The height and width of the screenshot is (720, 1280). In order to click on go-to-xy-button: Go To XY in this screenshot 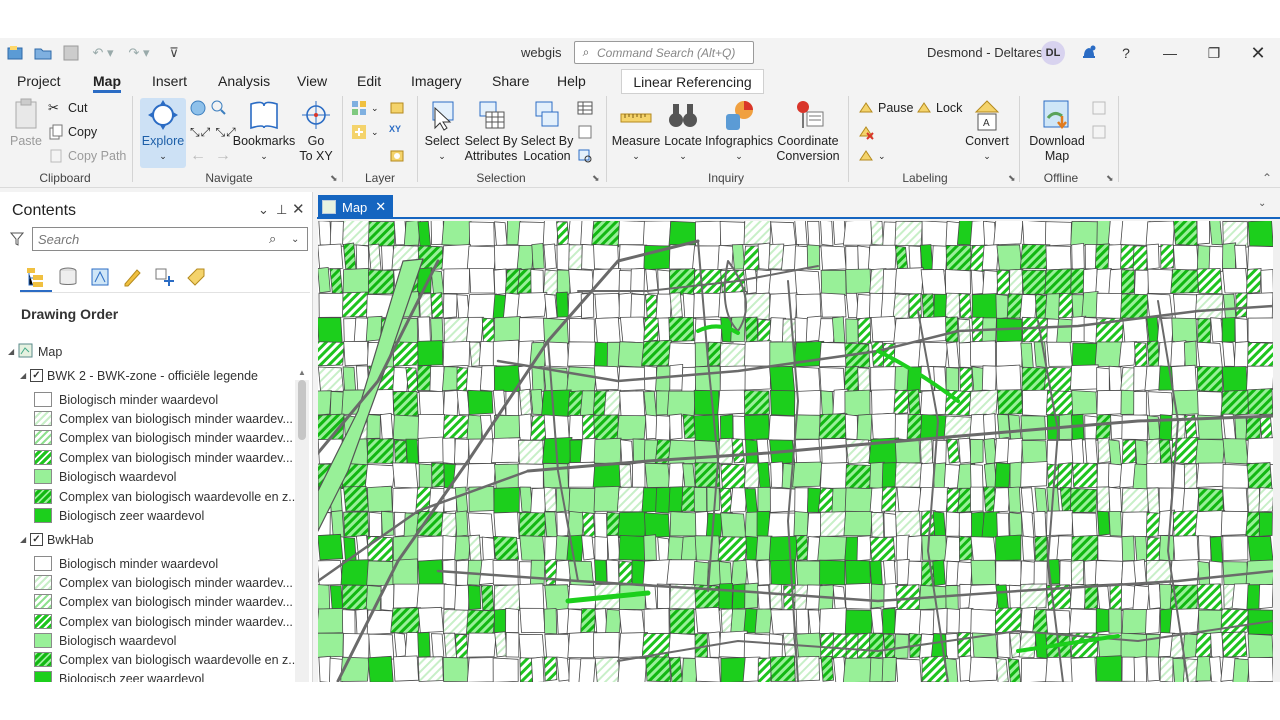, I will do `click(316, 131)`.